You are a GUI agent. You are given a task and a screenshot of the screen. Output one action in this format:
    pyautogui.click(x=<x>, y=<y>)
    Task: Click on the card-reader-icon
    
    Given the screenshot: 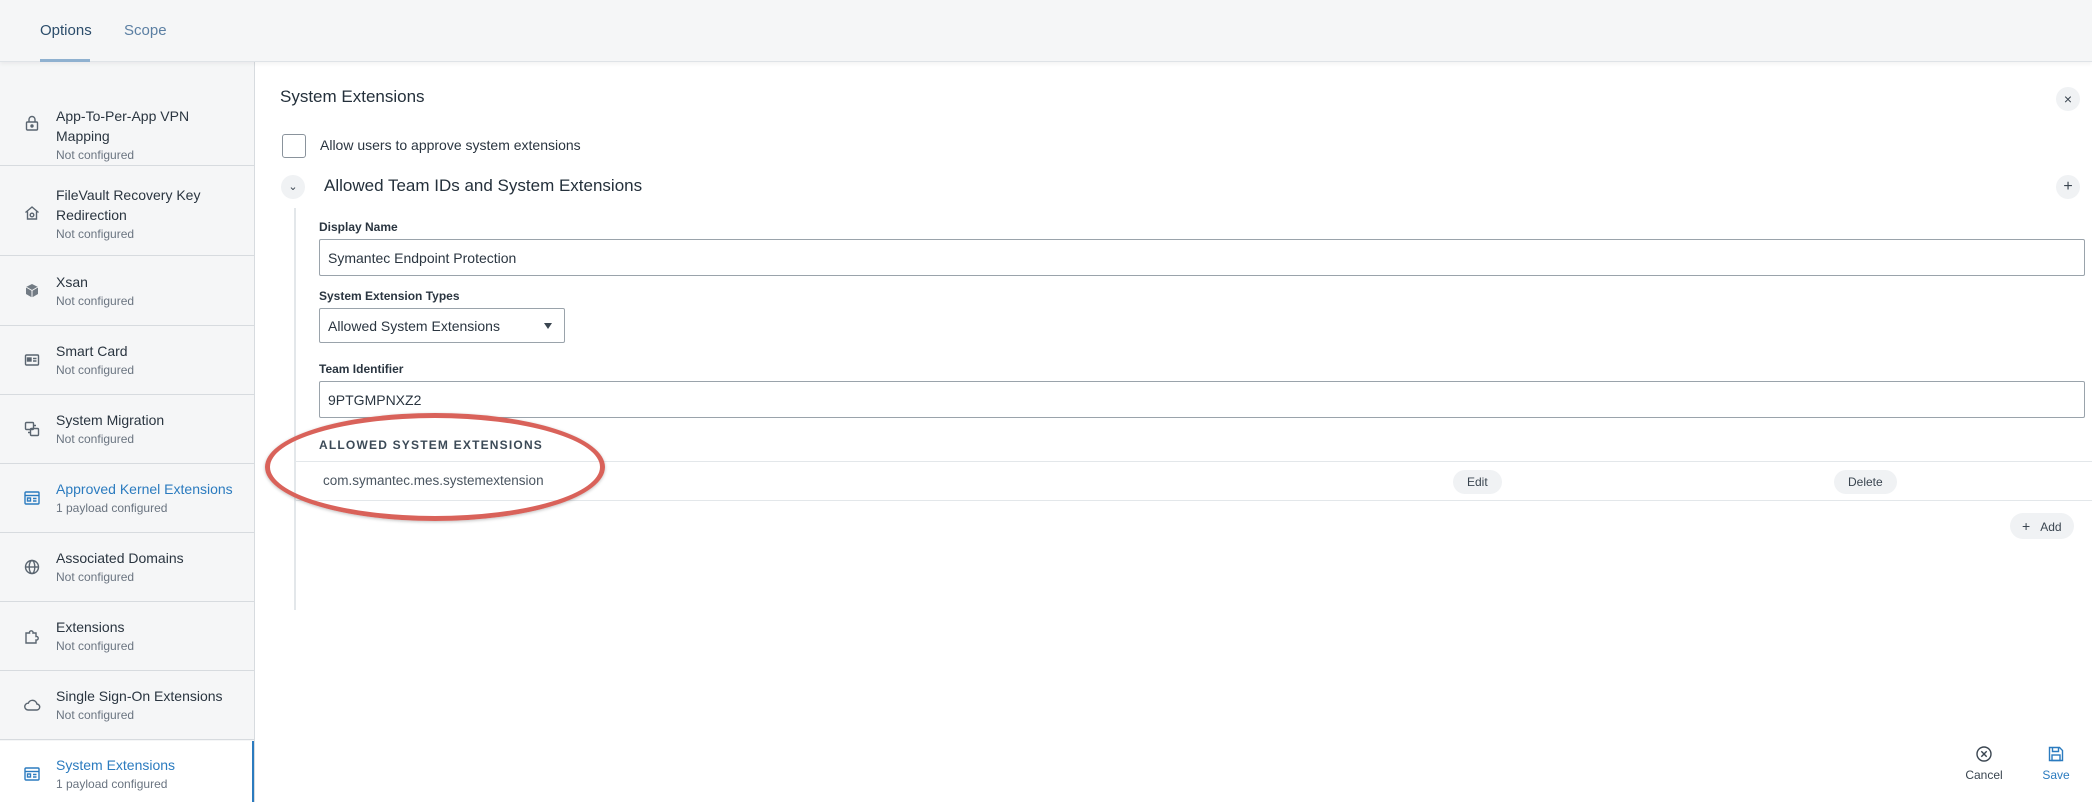 What is the action you would take?
    pyautogui.click(x=32, y=360)
    